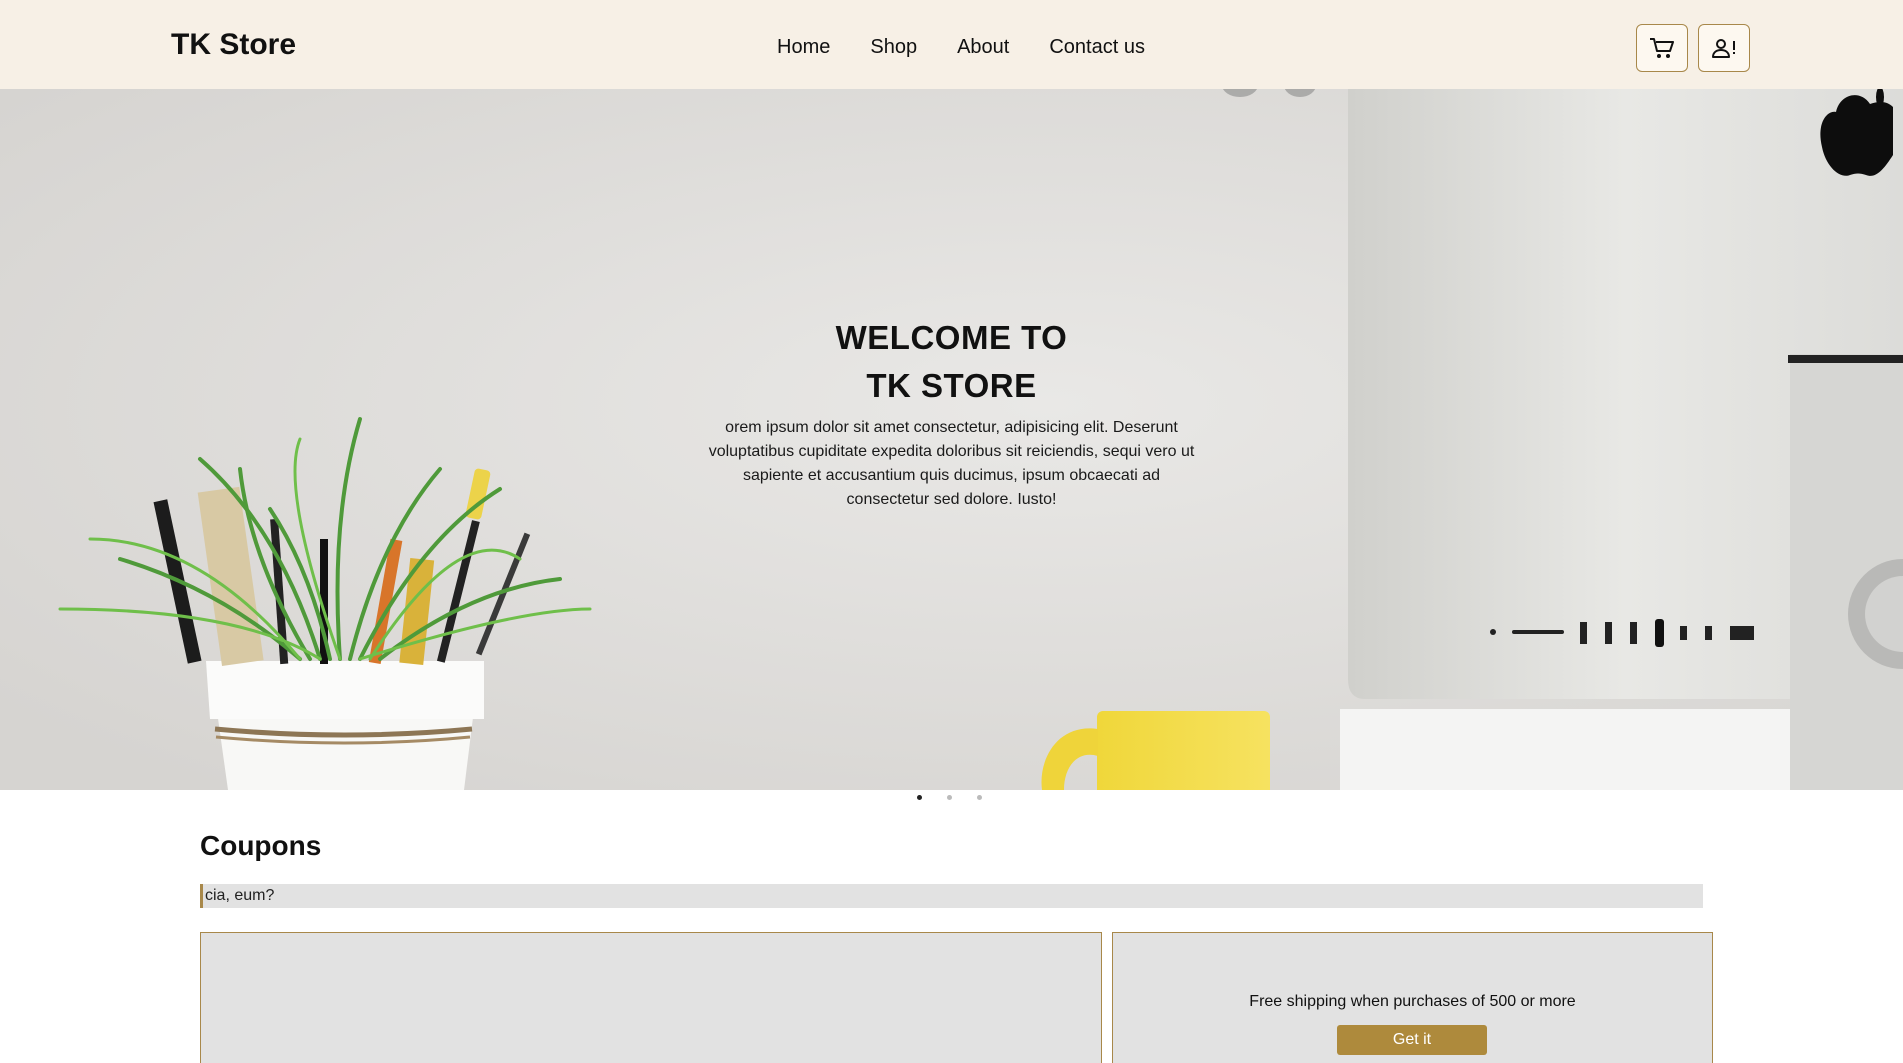 Image resolution: width=1903 pixels, height=1063 pixels. Describe the element at coordinates (233, 45) in the screenshot. I see `brand-logo: TK Store` at that location.